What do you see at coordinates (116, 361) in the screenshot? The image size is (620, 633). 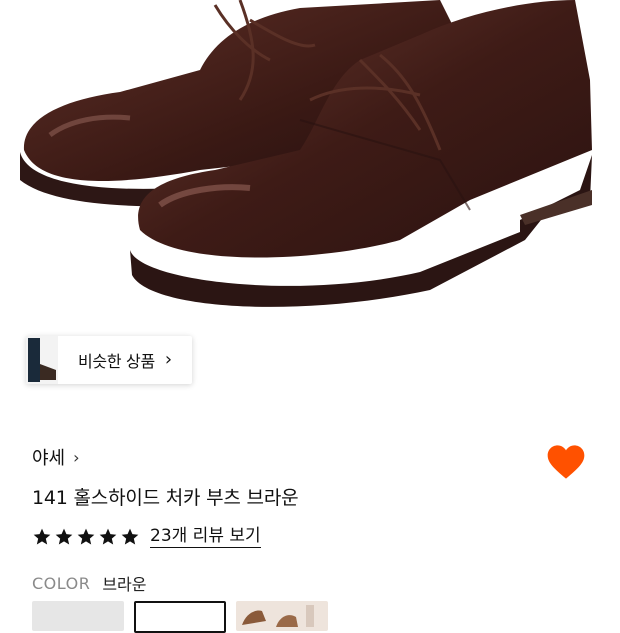 I see `similar-products-label: 비슷한 상품` at bounding box center [116, 361].